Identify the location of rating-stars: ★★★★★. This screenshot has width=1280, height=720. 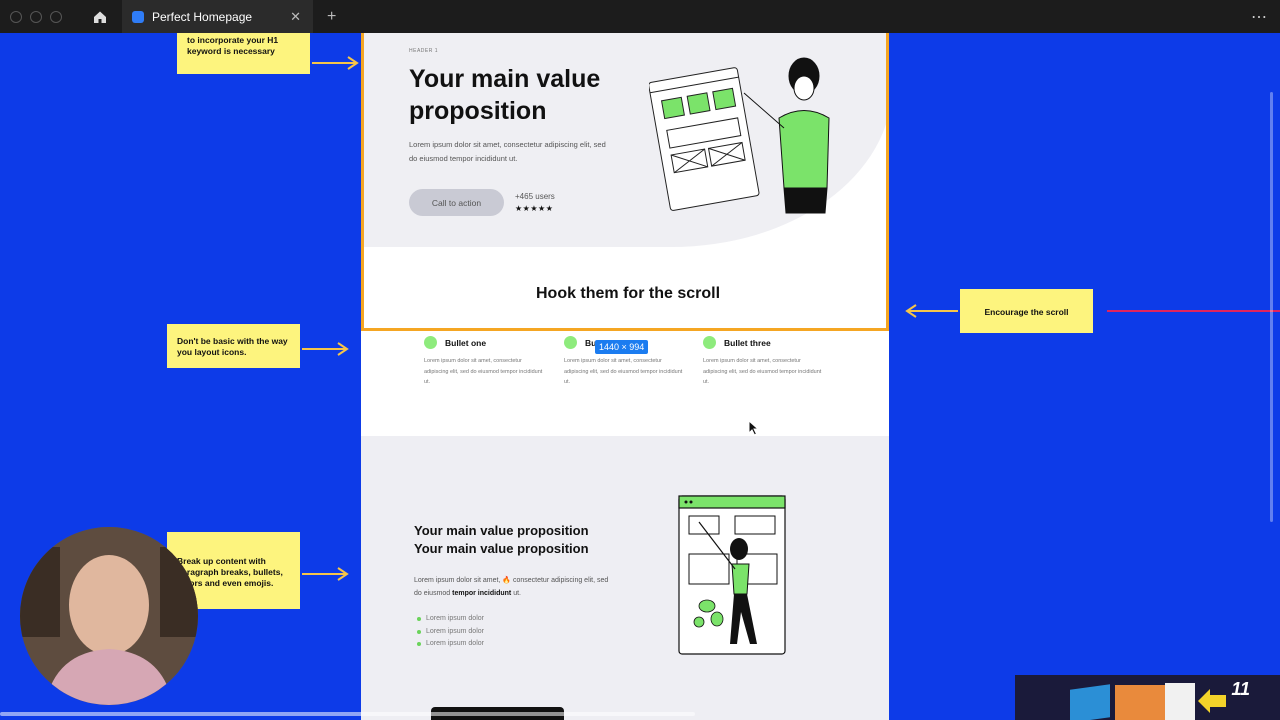
(534, 208).